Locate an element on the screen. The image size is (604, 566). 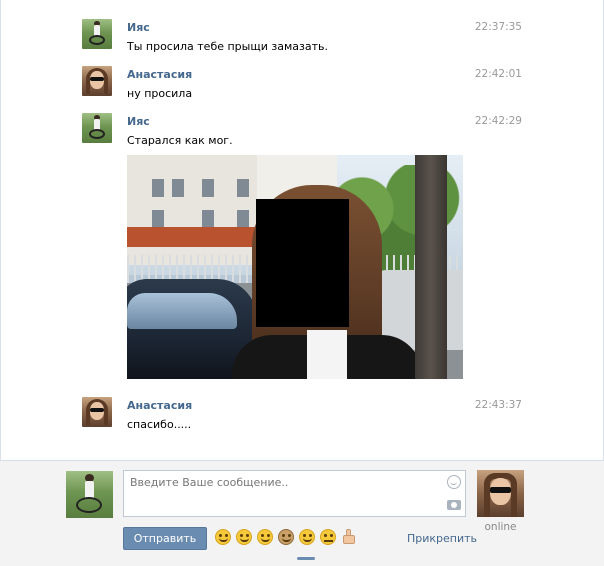
smiley-icon is located at coordinates (454, 482).